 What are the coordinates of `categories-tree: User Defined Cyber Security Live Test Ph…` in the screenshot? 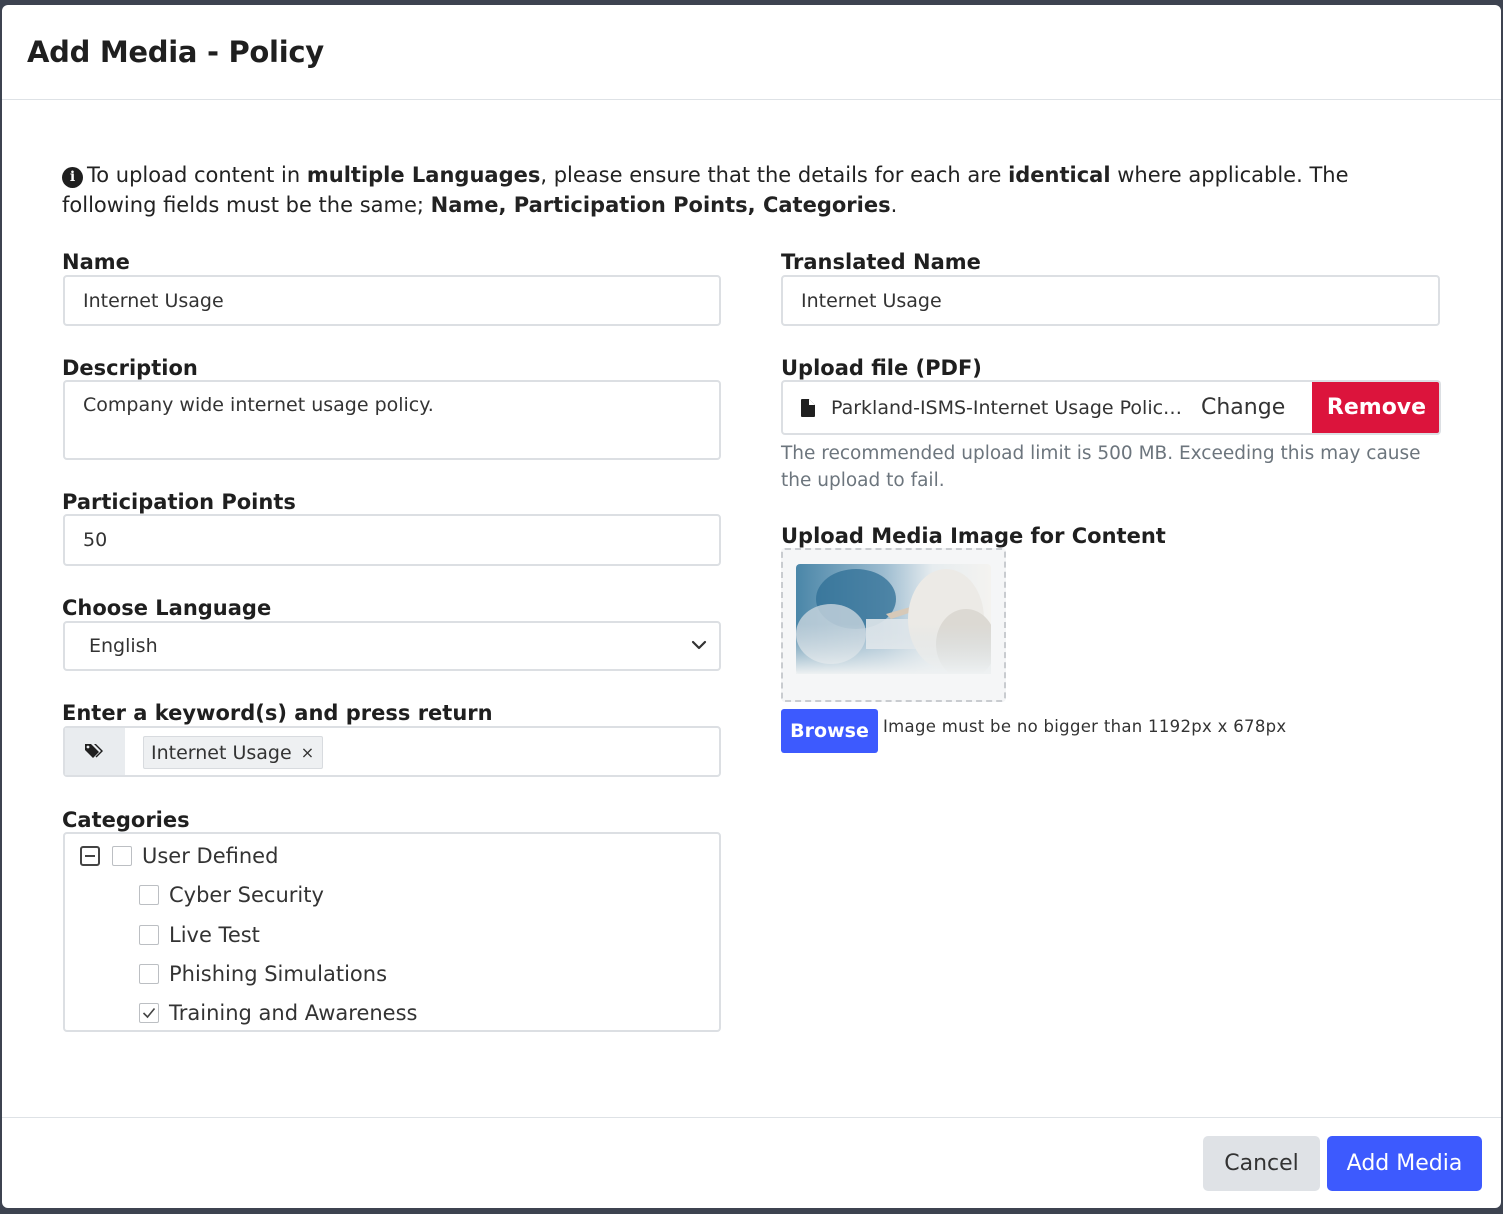 It's located at (392, 932).